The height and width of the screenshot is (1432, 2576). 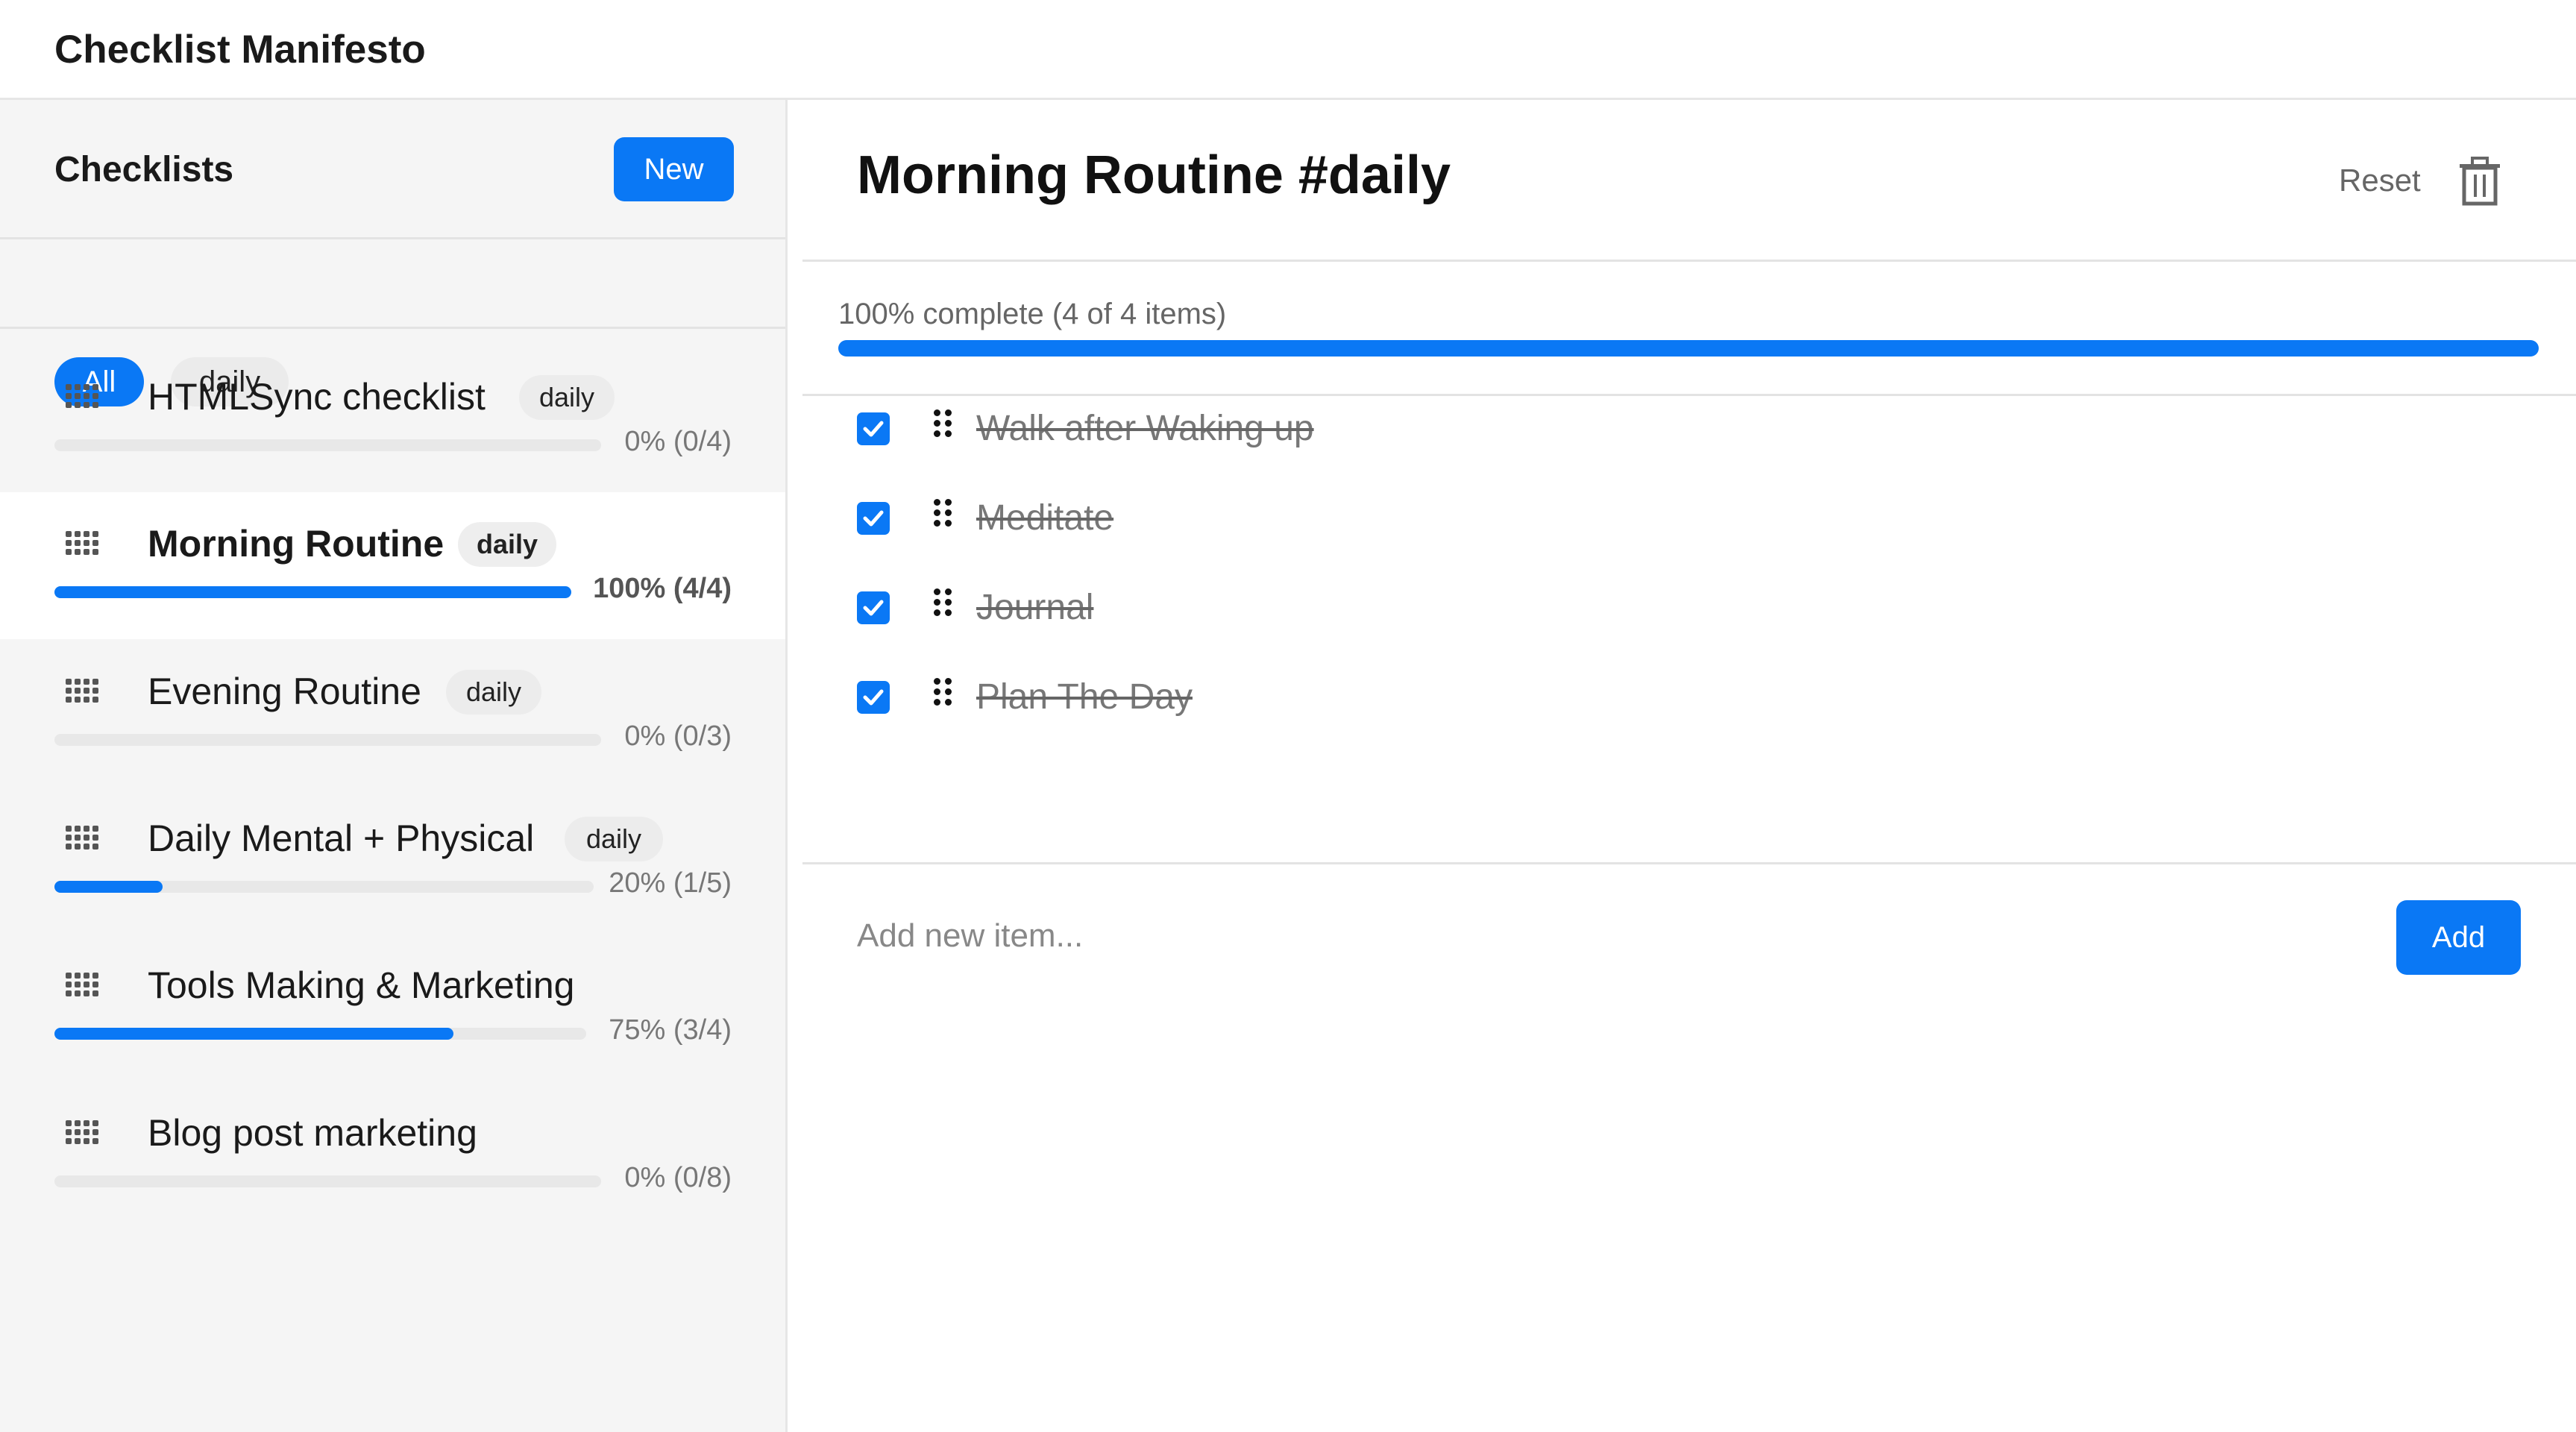 I want to click on app-header: Checklist Manifesto, so click(x=1288, y=50).